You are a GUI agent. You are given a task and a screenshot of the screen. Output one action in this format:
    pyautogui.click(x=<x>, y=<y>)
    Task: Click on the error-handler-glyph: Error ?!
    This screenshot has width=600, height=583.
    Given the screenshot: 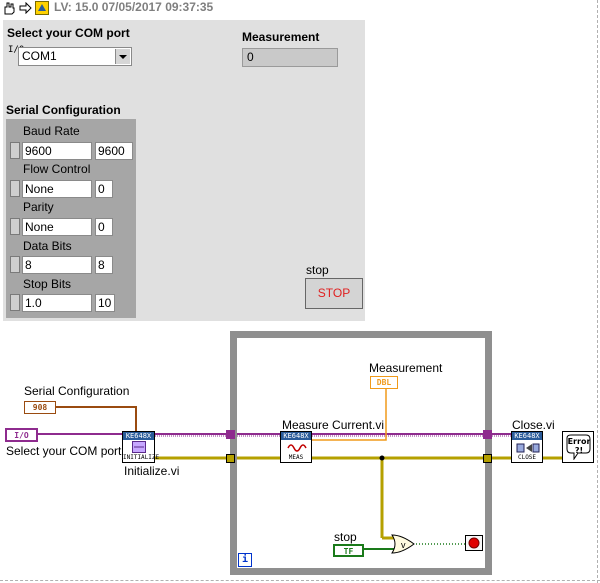 What is the action you would take?
    pyautogui.click(x=579, y=446)
    